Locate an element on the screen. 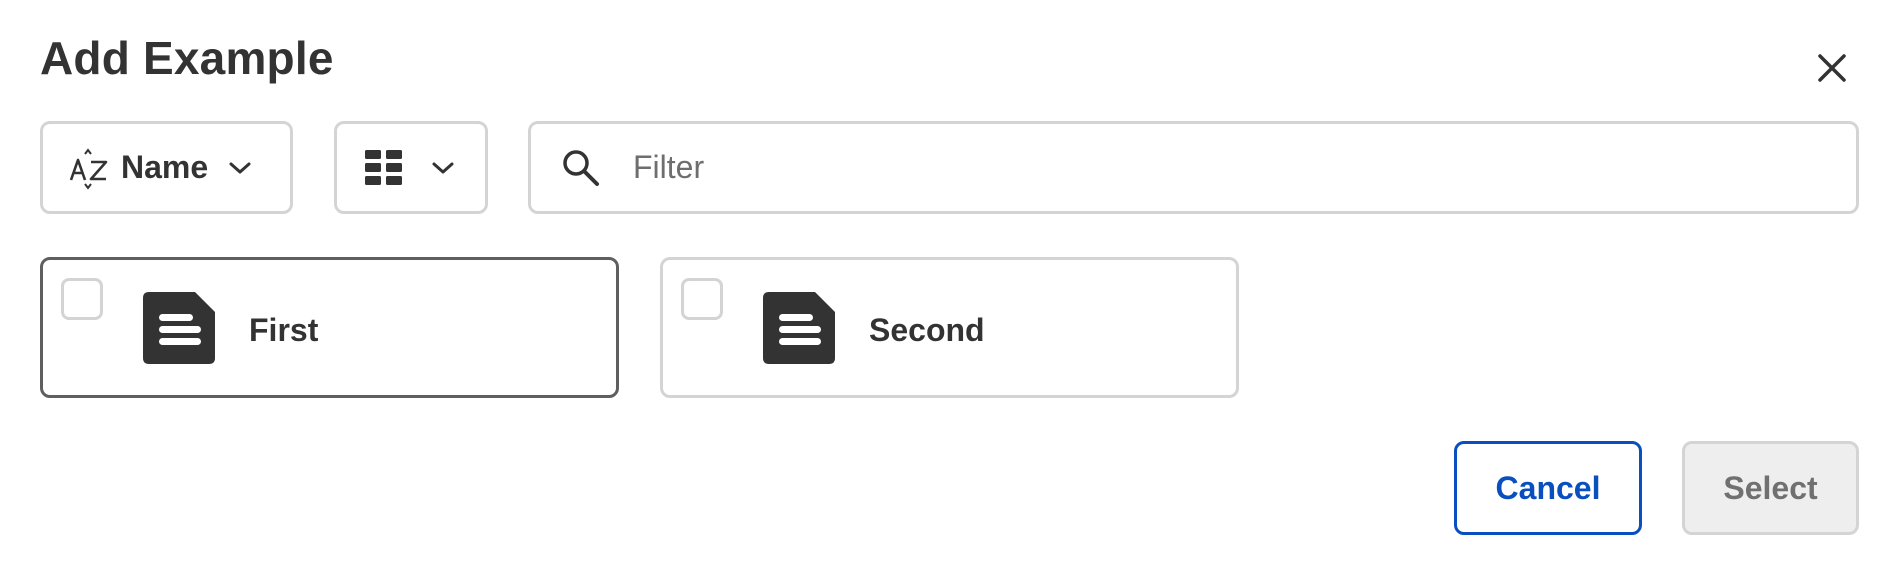 Image resolution: width=1900 pixels, height=574 pixels. item-card-second: Second is located at coordinates (949, 327).